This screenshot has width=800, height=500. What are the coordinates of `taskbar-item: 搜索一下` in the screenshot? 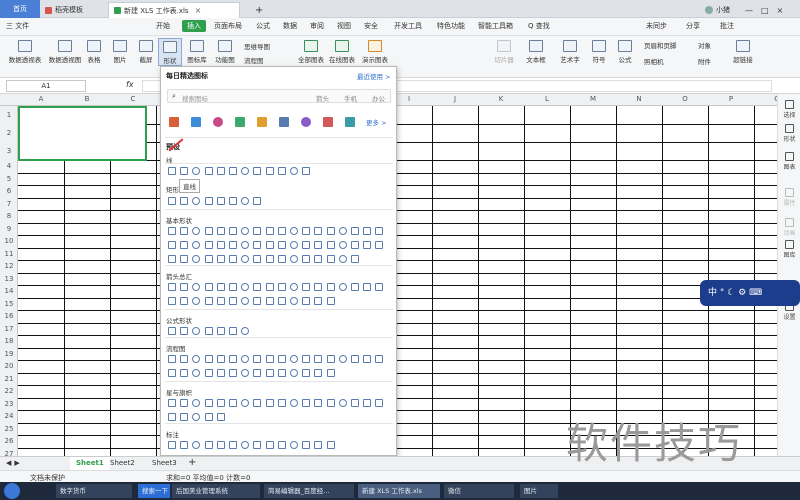 It's located at (154, 491).